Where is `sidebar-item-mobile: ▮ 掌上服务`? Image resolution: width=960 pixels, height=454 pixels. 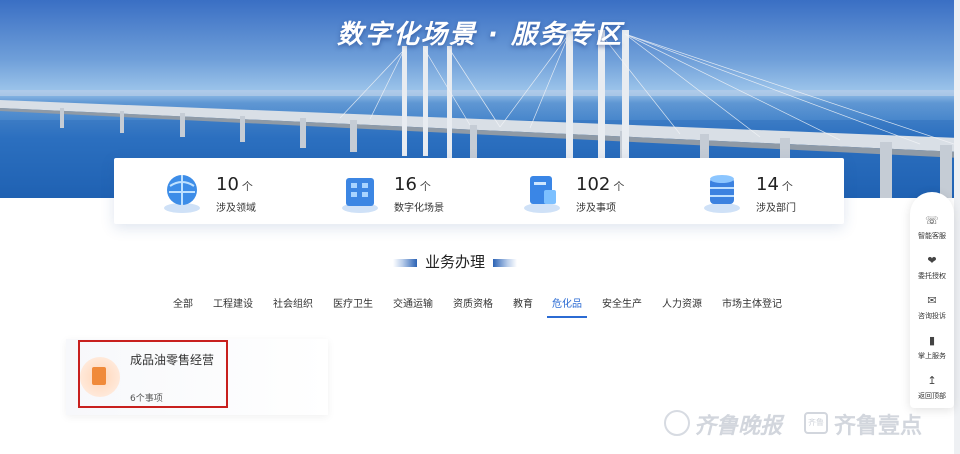
sidebar-item-mobile: ▮ 掌上服务 is located at coordinates (932, 347).